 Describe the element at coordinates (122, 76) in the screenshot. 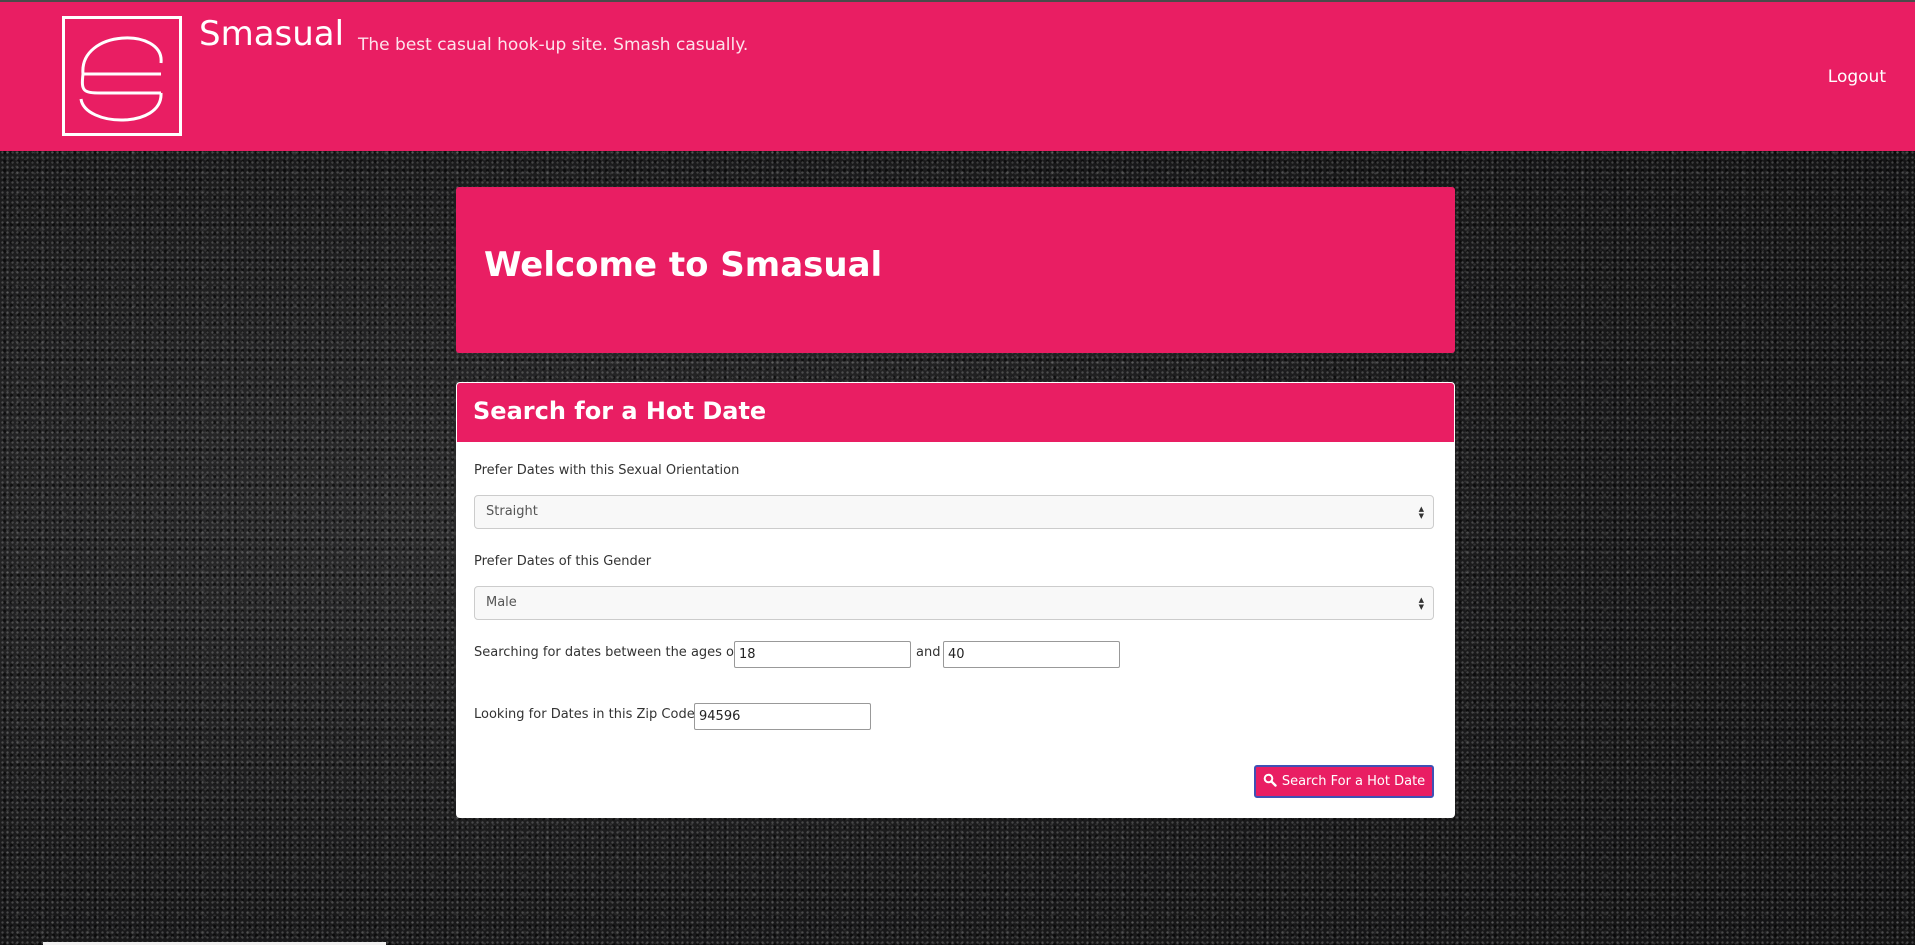

I see `smasual-logo-icon` at that location.